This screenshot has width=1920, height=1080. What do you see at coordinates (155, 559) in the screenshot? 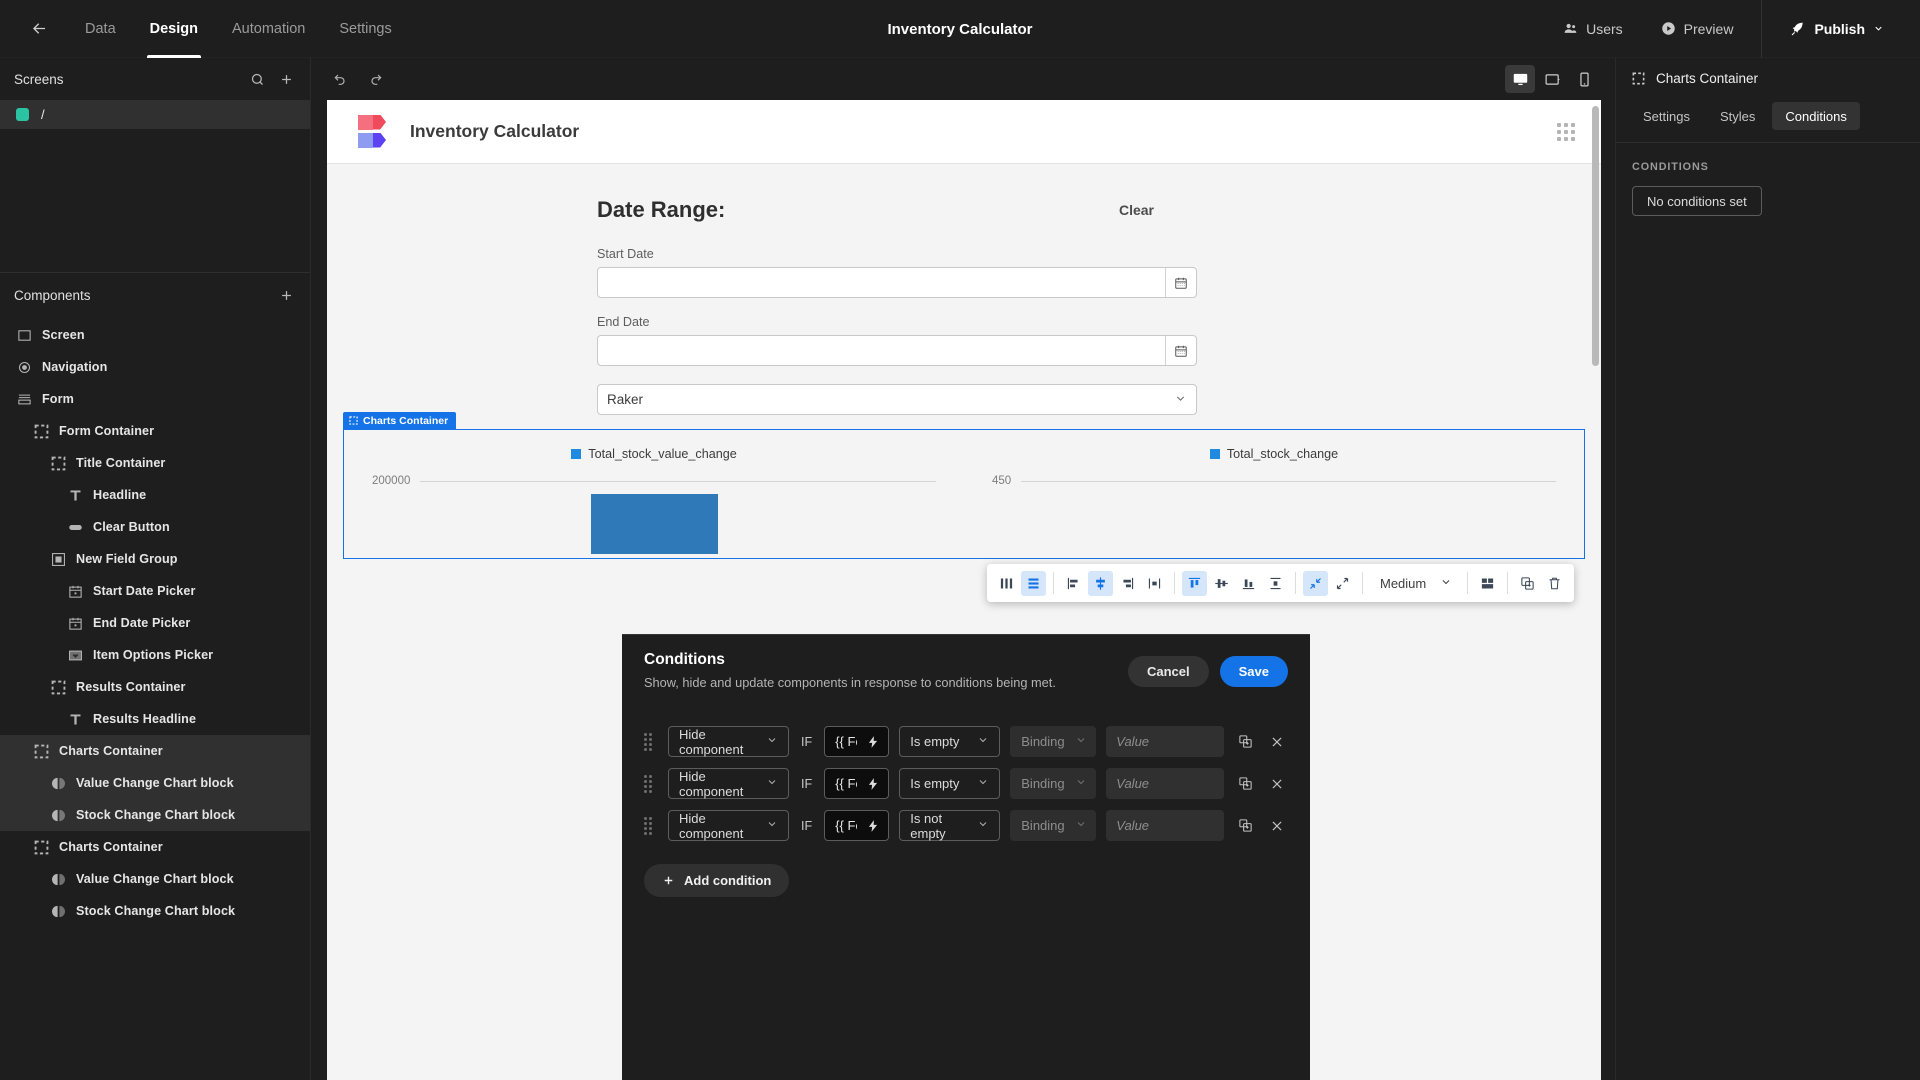
I see `tree-item-new-field-group: New Field Group` at bounding box center [155, 559].